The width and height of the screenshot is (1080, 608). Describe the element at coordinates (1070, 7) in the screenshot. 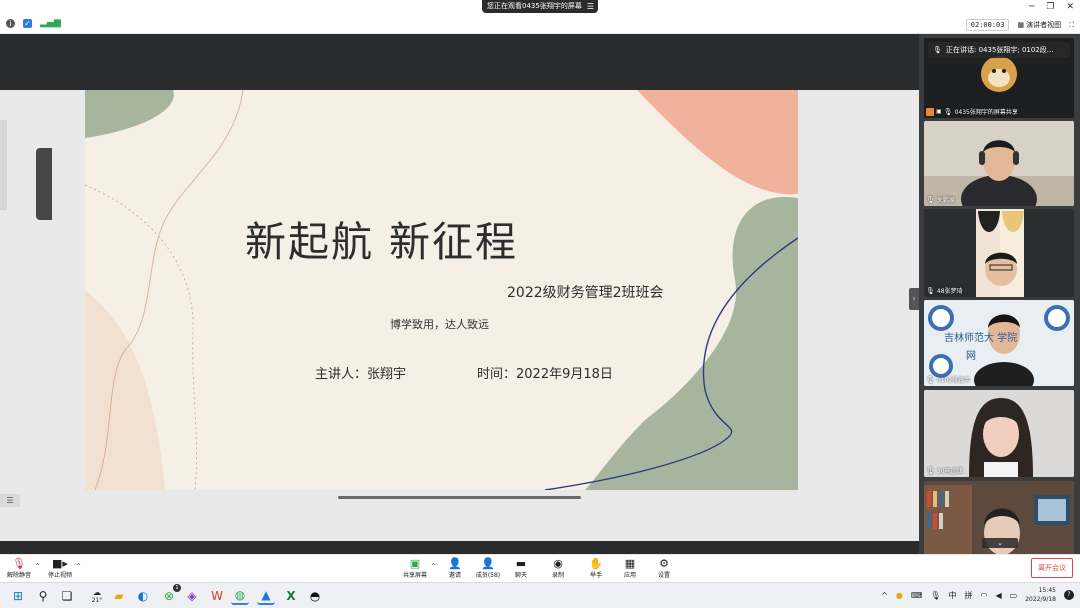

I see `close-icon: ✕` at that location.